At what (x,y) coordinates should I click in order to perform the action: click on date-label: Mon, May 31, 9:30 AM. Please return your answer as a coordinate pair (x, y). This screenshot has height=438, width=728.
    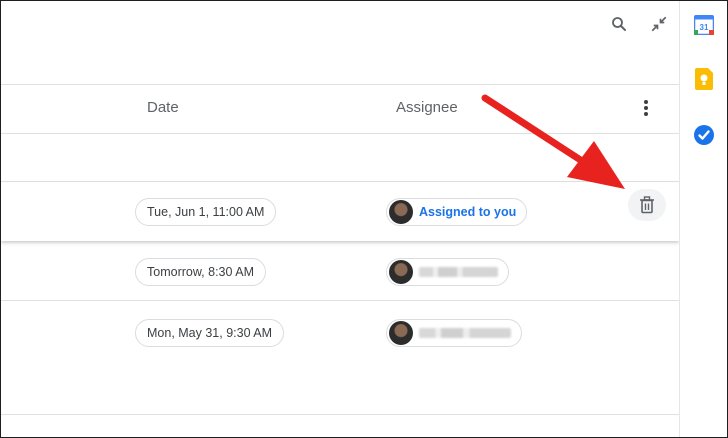
    Looking at the image, I should click on (210, 333).